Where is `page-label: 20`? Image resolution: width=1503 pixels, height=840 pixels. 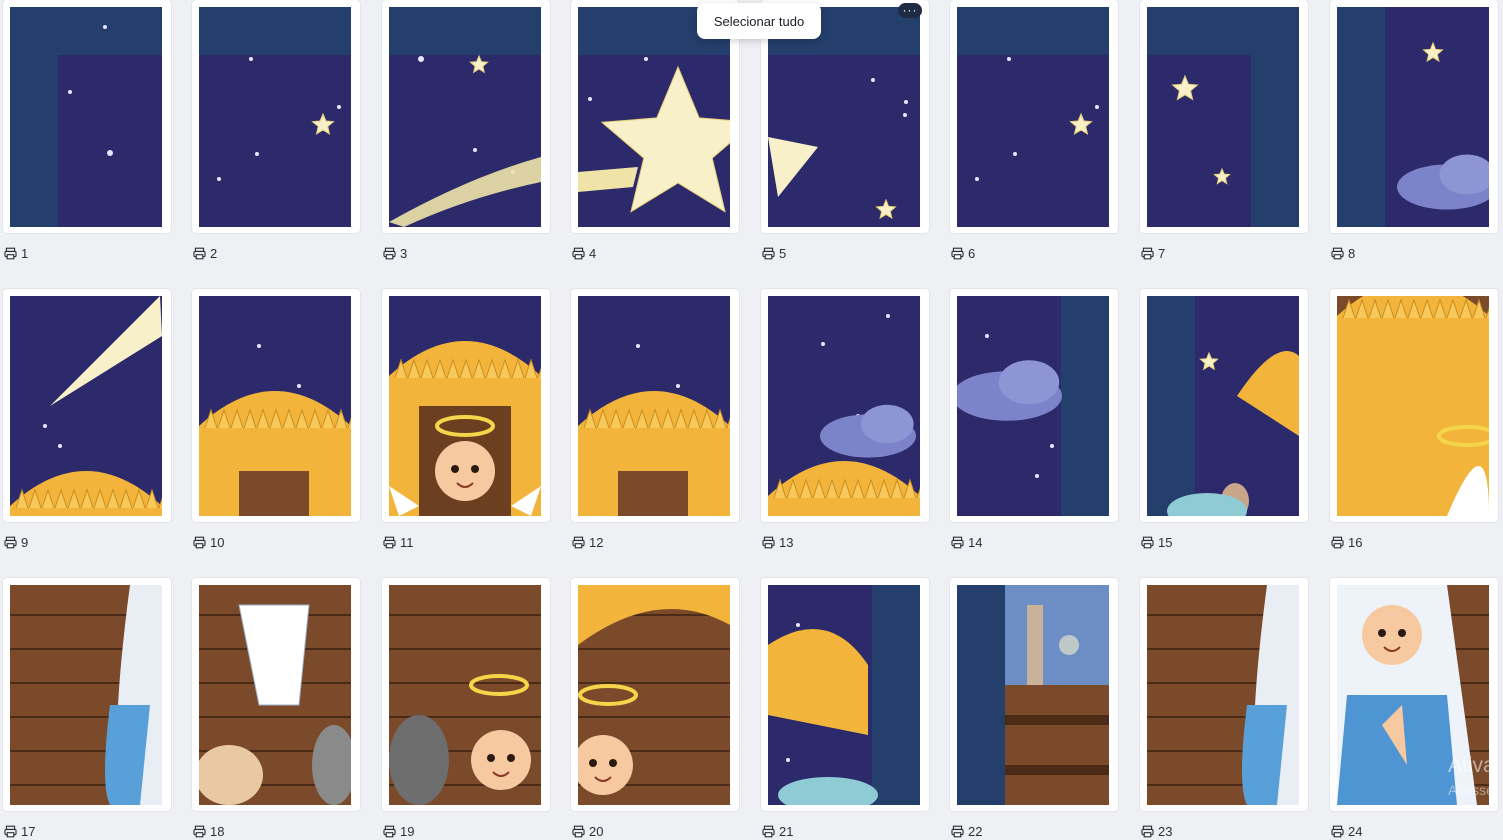 page-label: 20 is located at coordinates (587, 831).